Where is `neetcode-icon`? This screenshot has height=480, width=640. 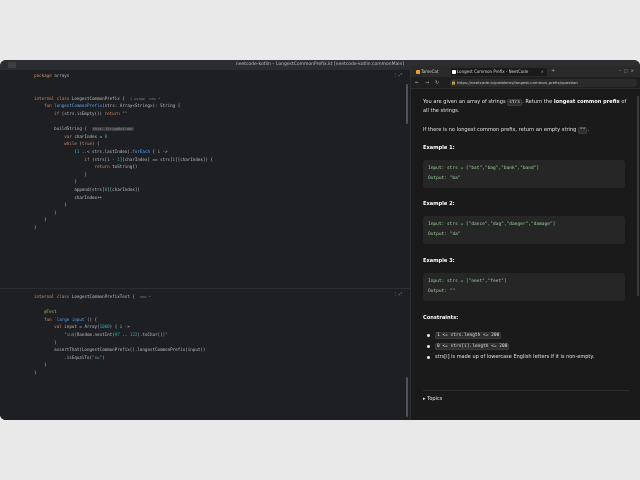
neetcode-icon is located at coordinates (454, 72).